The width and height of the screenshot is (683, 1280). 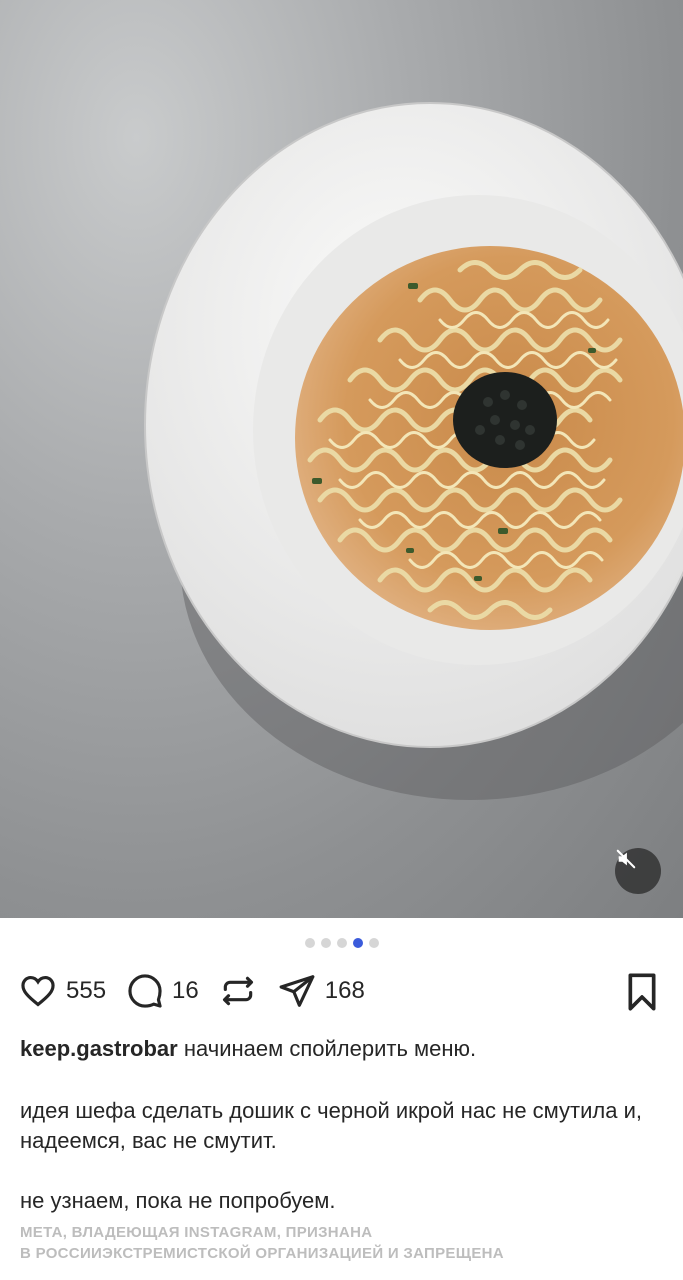 I want to click on bookmark-icon, so click(x=642, y=992).